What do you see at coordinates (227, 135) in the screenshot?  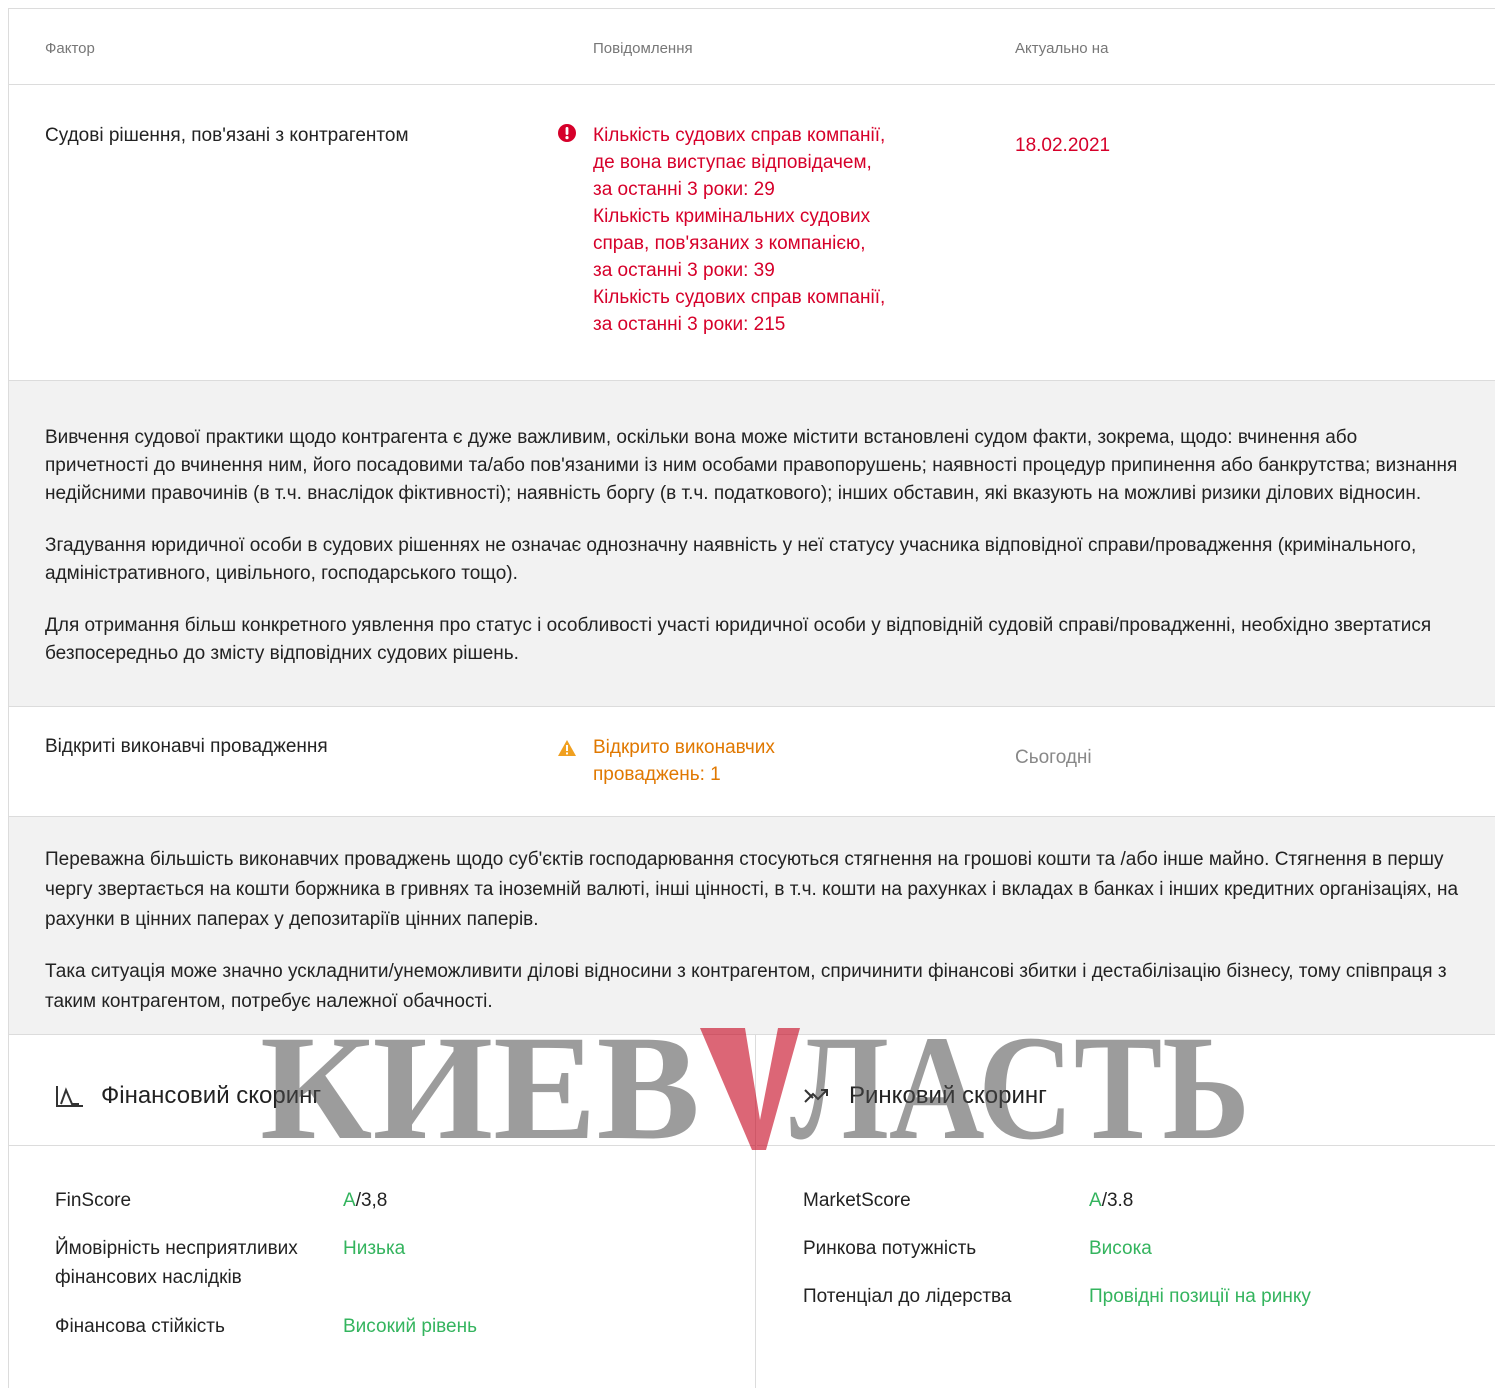 I see `factor-label: Судові рішення, пов'язані з контрагентом` at bounding box center [227, 135].